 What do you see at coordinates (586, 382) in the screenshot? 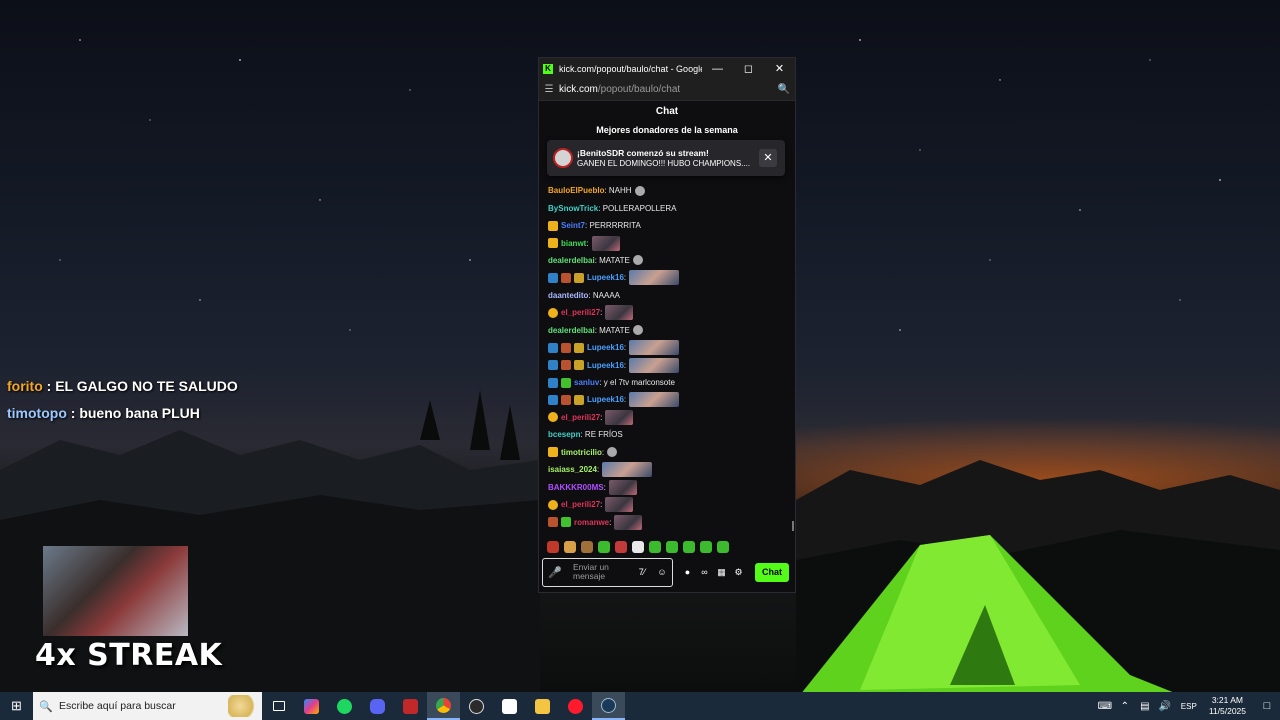
I see `chat-username: sanluv` at bounding box center [586, 382].